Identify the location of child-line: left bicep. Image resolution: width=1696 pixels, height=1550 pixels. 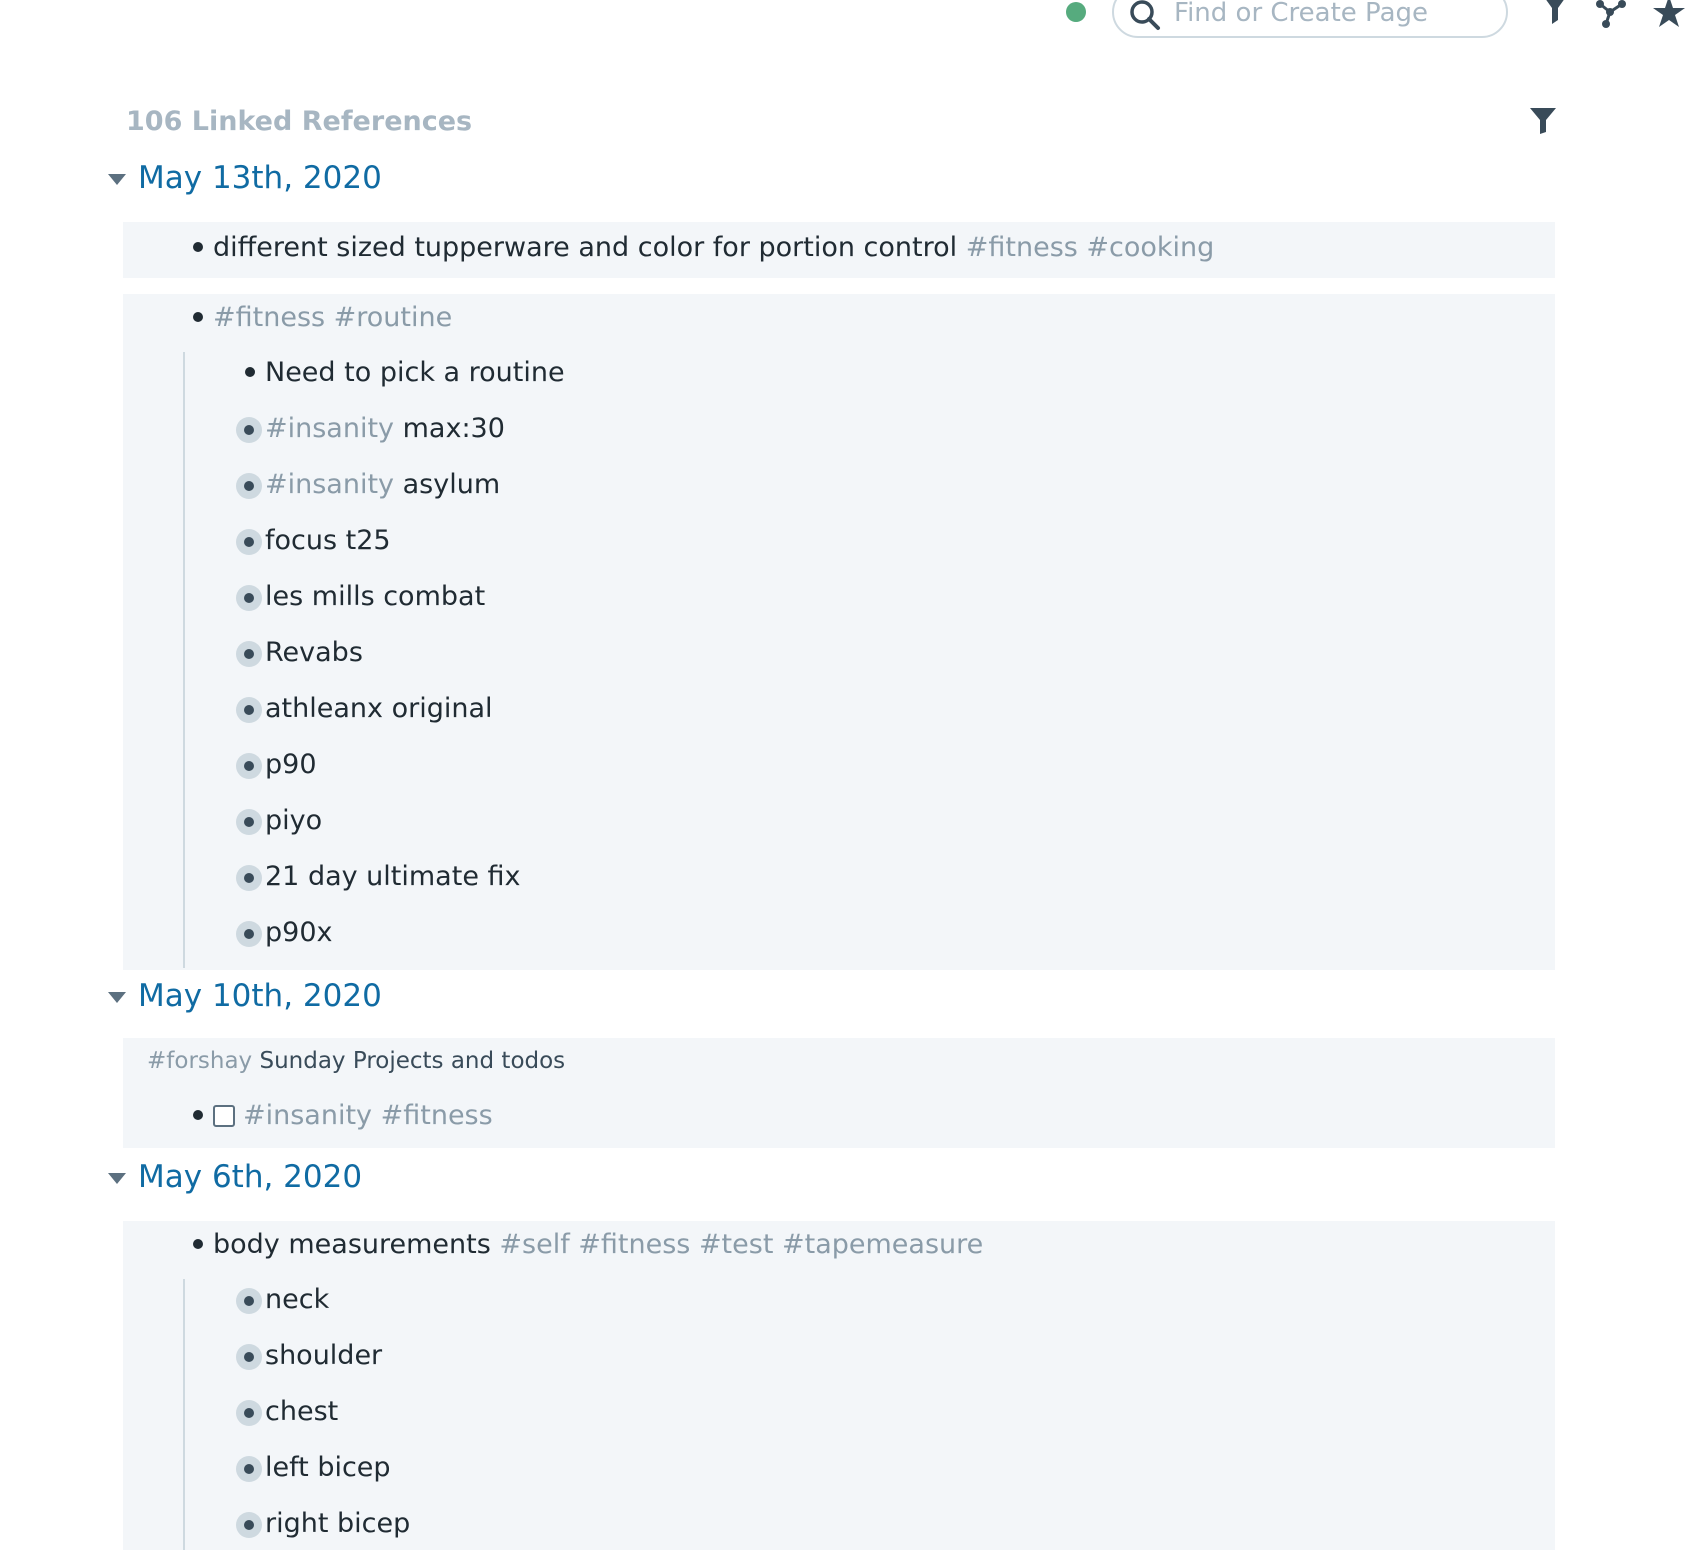
(313, 1472).